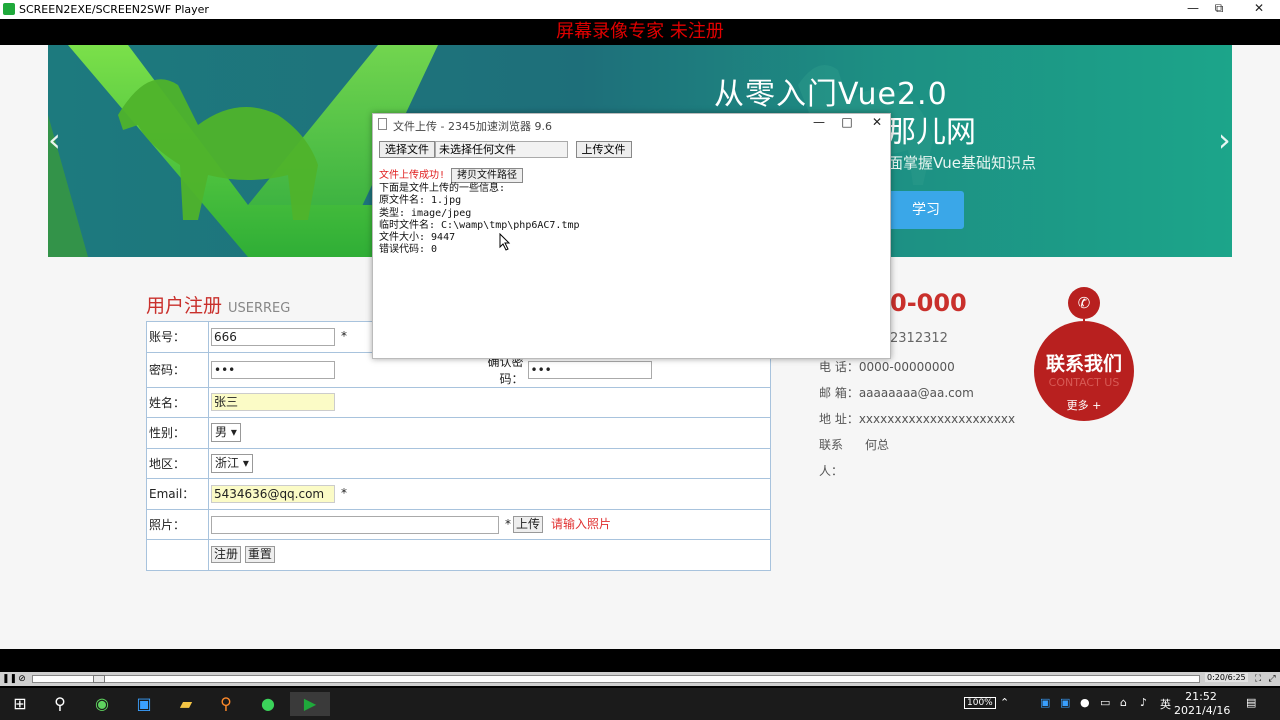 The width and height of the screenshot is (1280, 720). I want to click on email-input: 5434636@qq.com, so click(273, 493).